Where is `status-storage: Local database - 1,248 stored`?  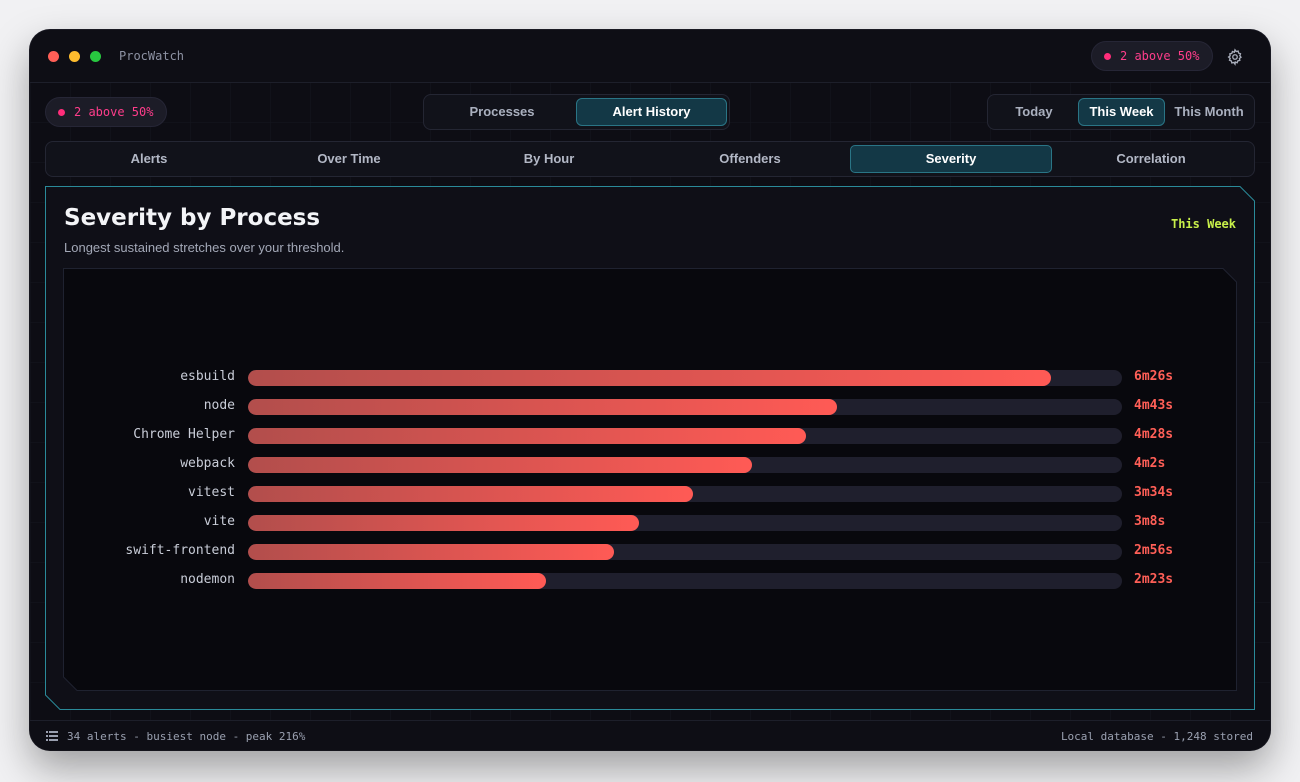
status-storage: Local database - 1,248 stored is located at coordinates (1156, 736).